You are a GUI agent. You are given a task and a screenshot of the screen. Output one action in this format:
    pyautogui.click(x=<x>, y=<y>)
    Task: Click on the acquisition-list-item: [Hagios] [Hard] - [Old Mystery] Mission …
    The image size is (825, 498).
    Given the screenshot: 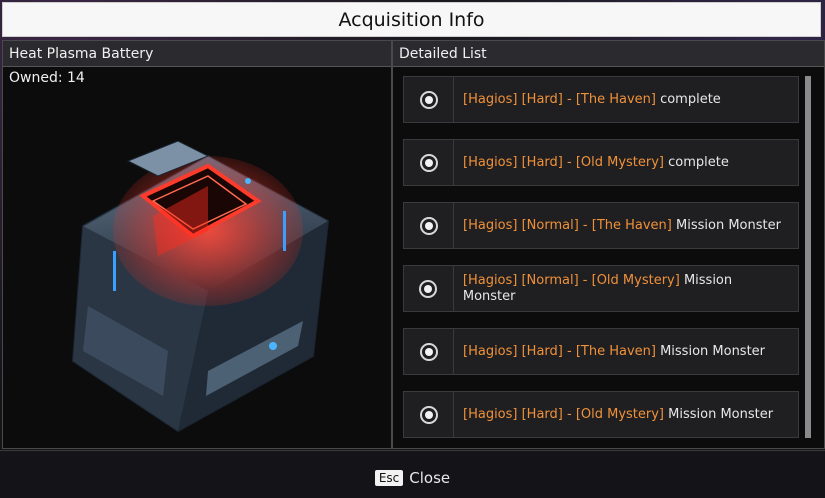 What is the action you would take?
    pyautogui.click(x=601, y=414)
    